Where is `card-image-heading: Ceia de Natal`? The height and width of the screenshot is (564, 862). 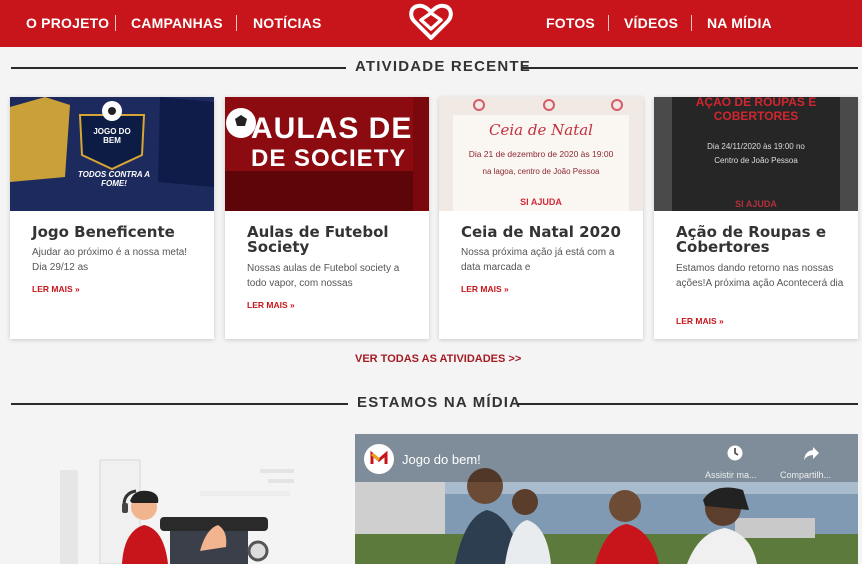
card-image-heading: Ceia de Natal is located at coordinates (541, 130).